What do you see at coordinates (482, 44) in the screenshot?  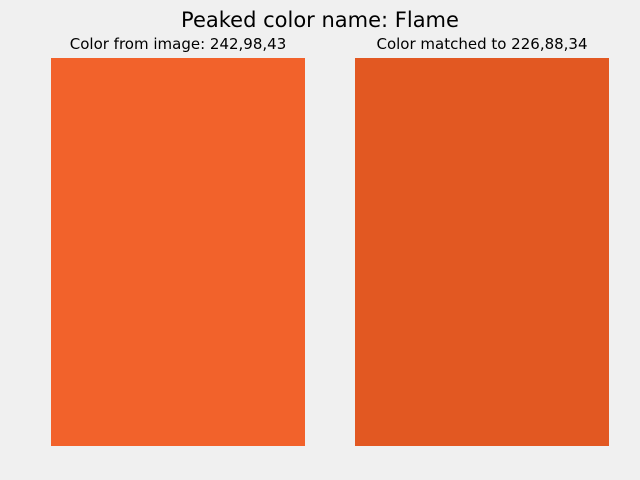 I see `matched-color-title: Color matched to 226,88,34` at bounding box center [482, 44].